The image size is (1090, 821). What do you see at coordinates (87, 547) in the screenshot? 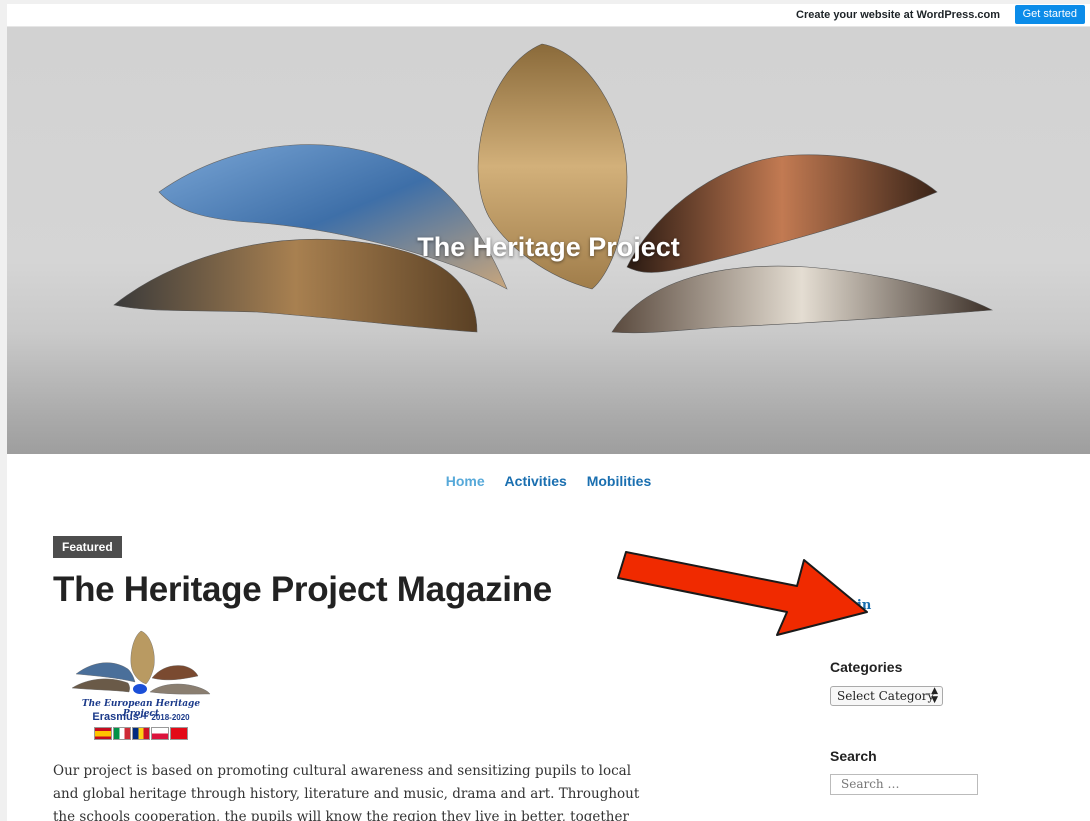
I see `featured-badge: Featured` at bounding box center [87, 547].